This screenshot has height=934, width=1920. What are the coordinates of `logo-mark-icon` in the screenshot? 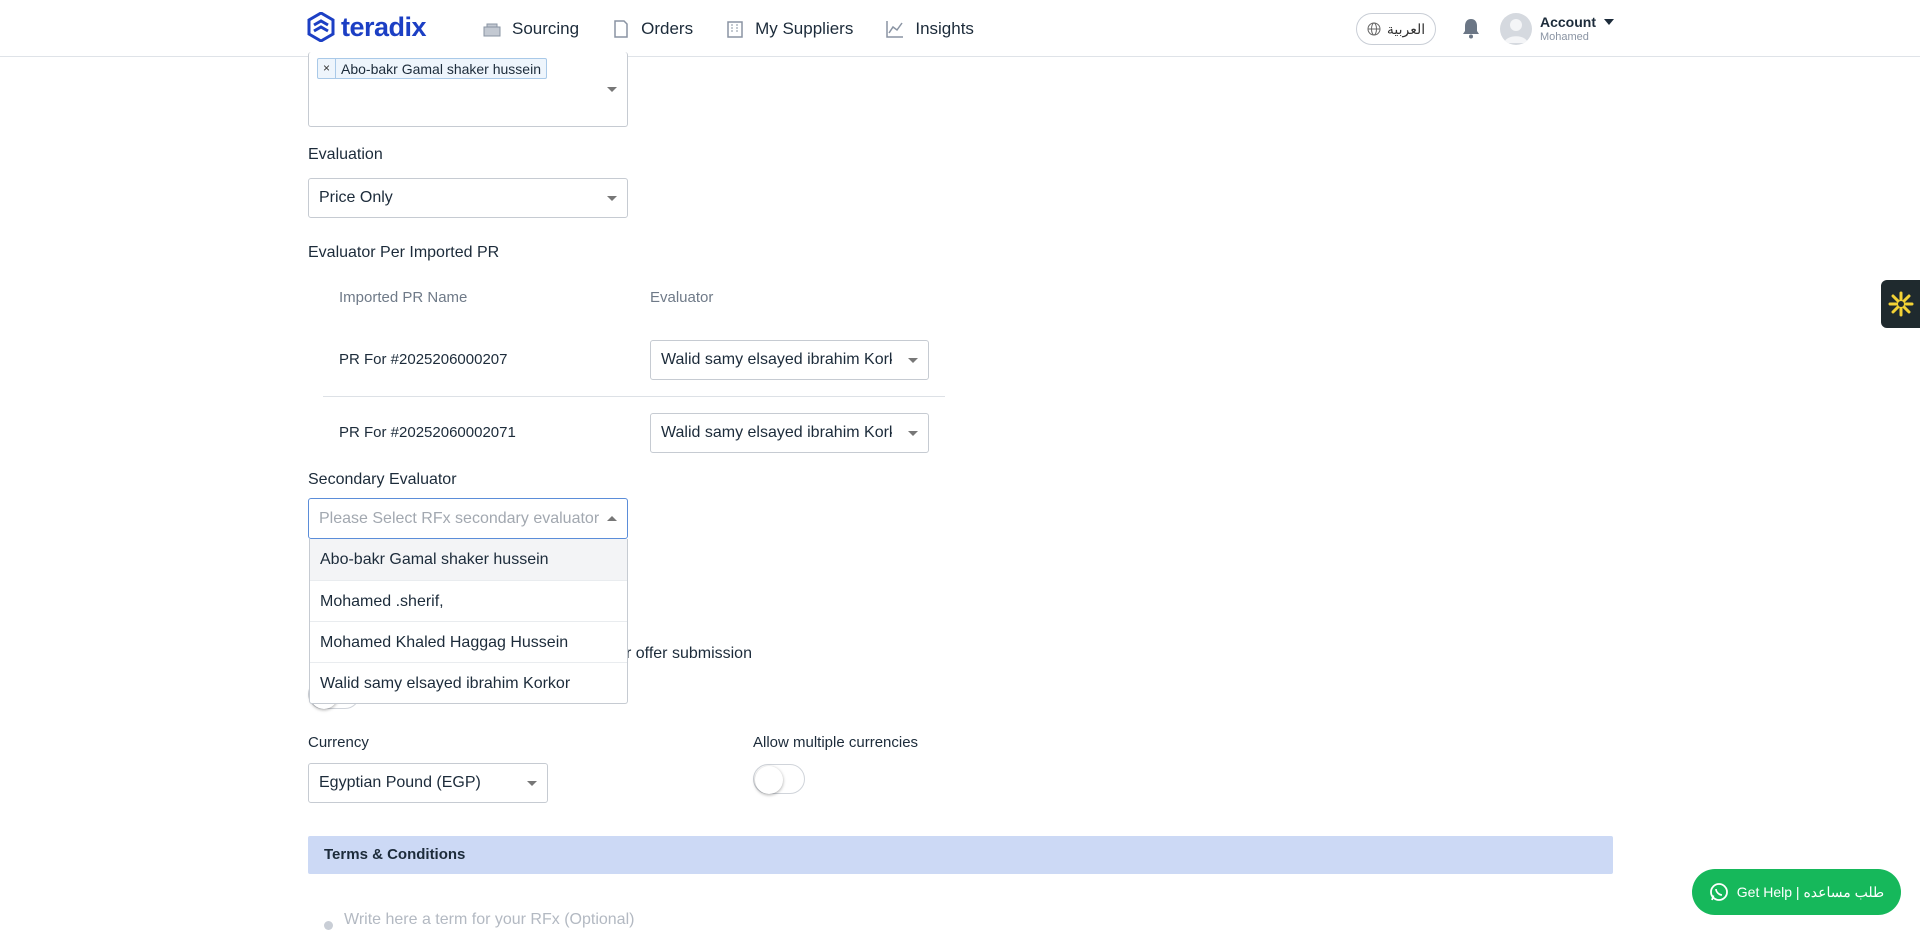 It's located at (321, 27).